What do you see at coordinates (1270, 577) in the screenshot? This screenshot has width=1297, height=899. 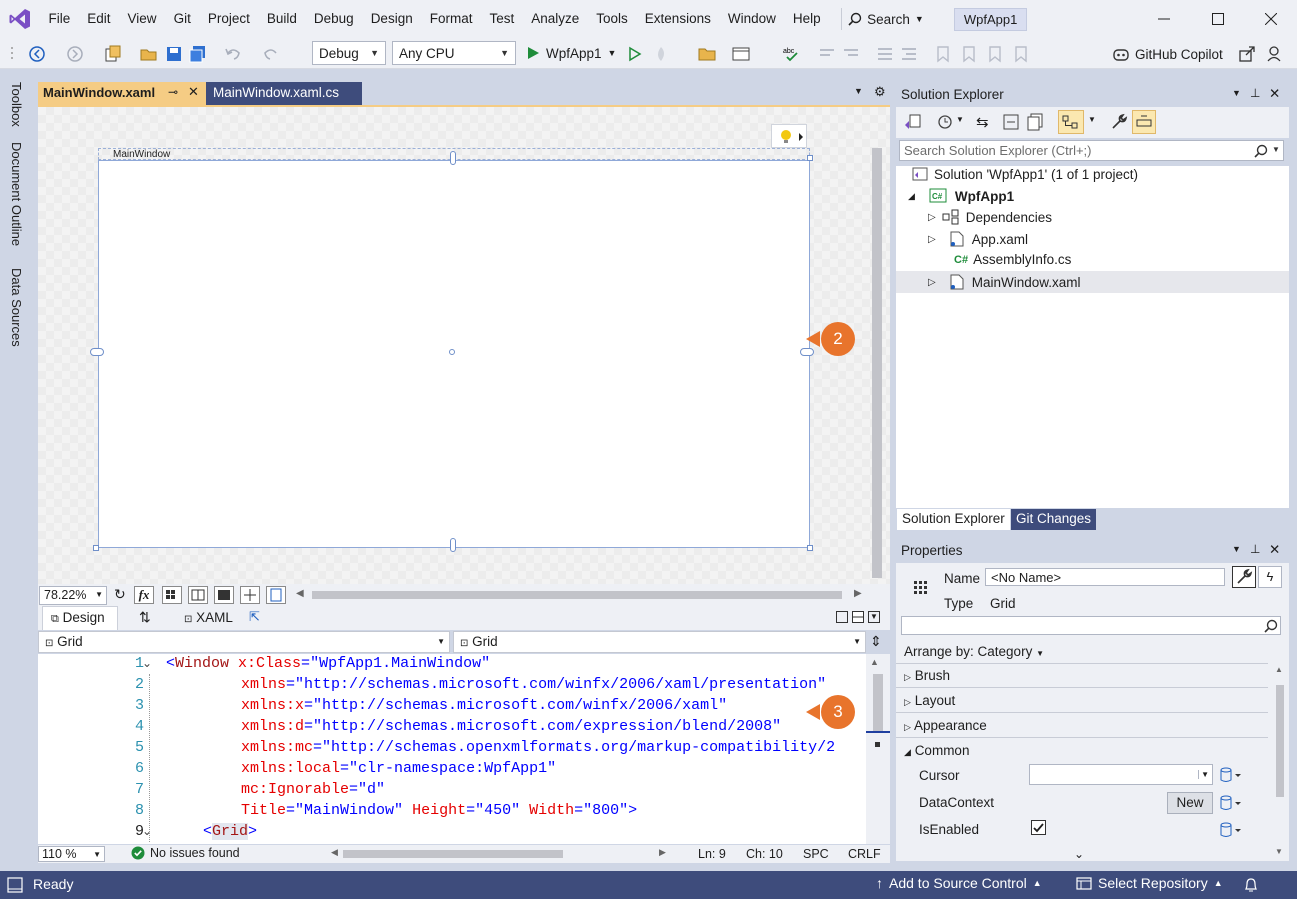 I see `events-lightning-icon: ϟ` at bounding box center [1270, 577].